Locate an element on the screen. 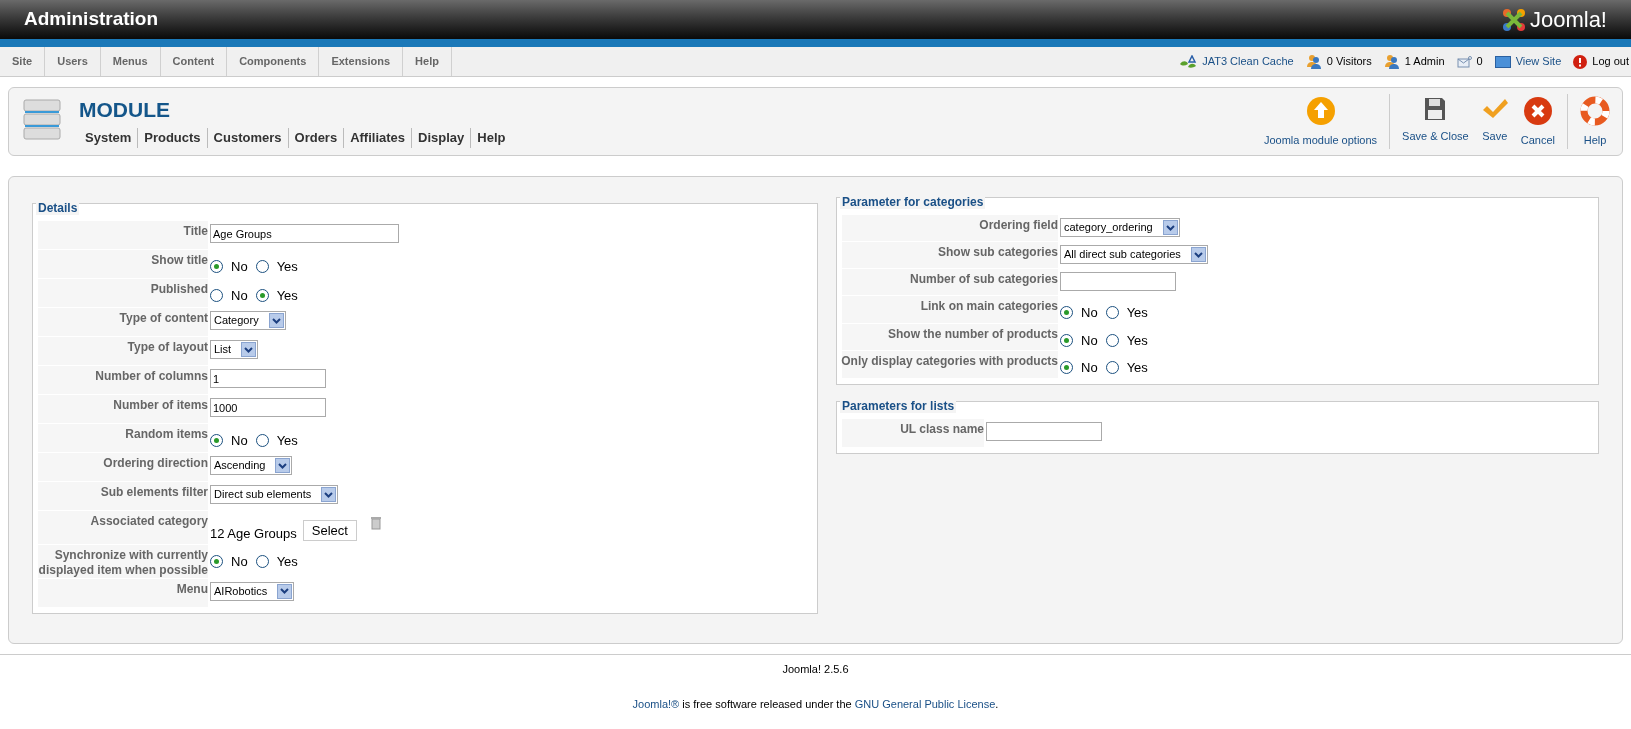 The height and width of the screenshot is (729, 1631). field-label: Number of columns is located at coordinates (151, 376).